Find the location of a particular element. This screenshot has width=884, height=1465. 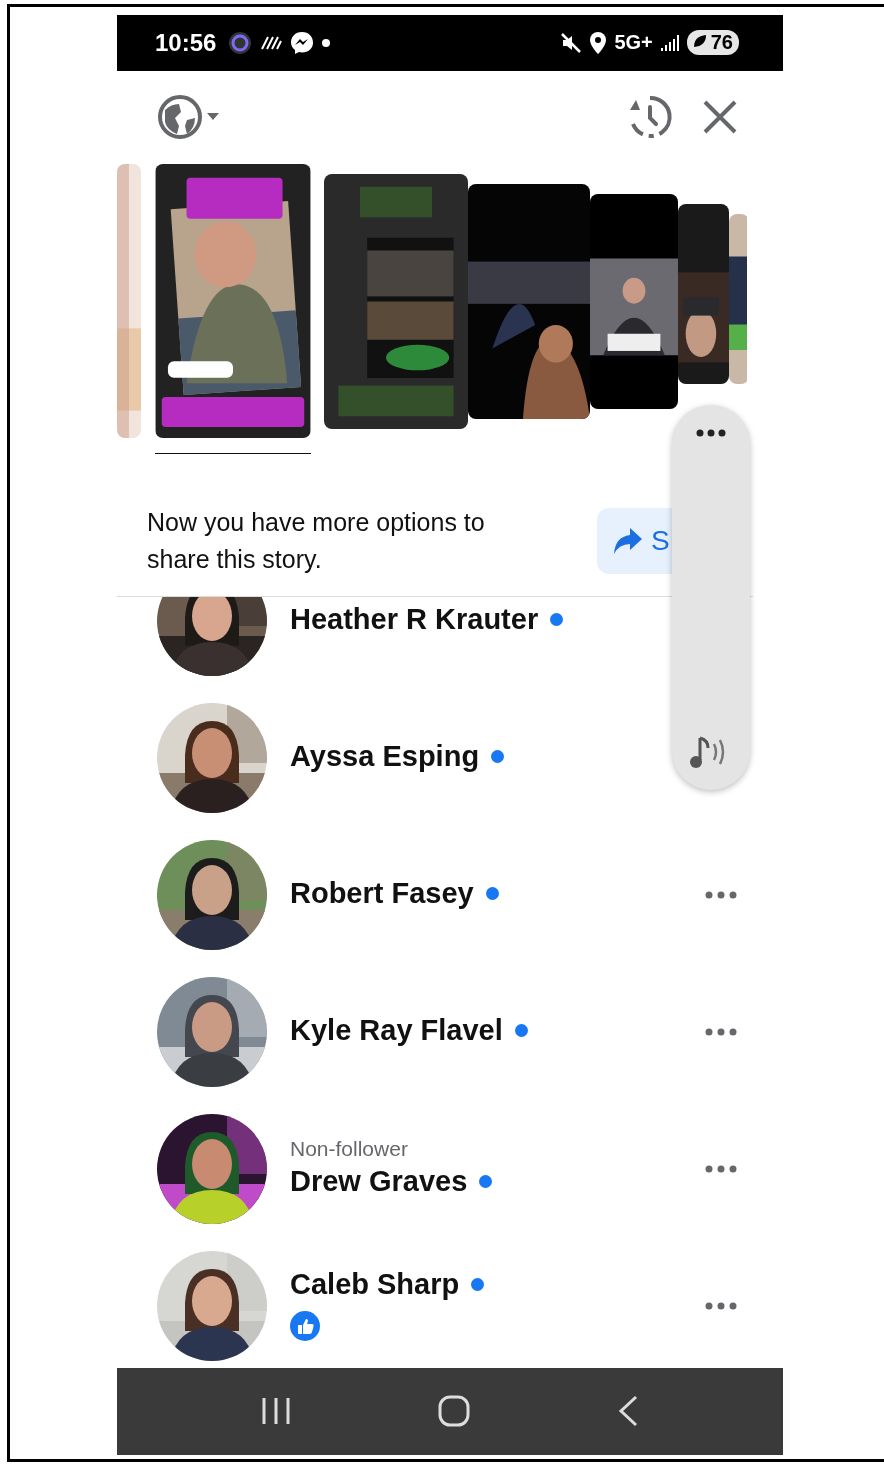

home-button is located at coordinates (454, 1411).